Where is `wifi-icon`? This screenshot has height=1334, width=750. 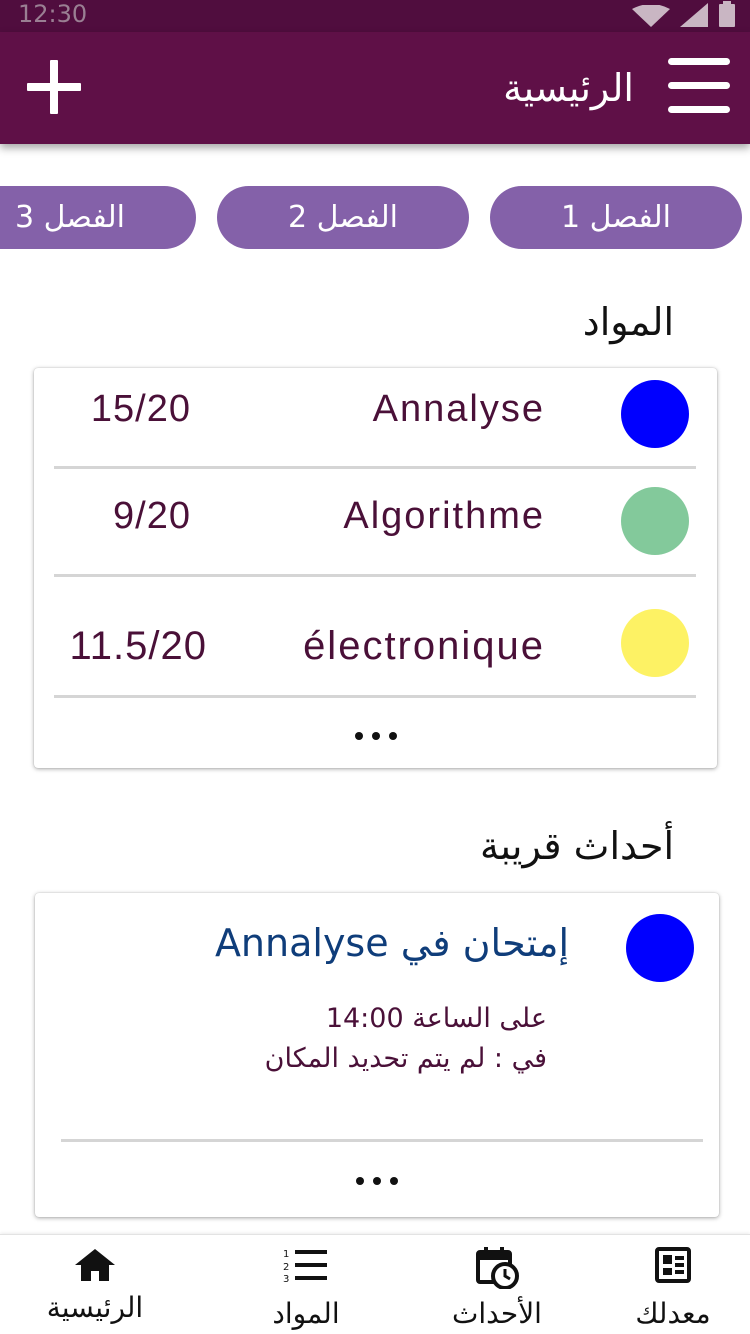 wifi-icon is located at coordinates (651, 16).